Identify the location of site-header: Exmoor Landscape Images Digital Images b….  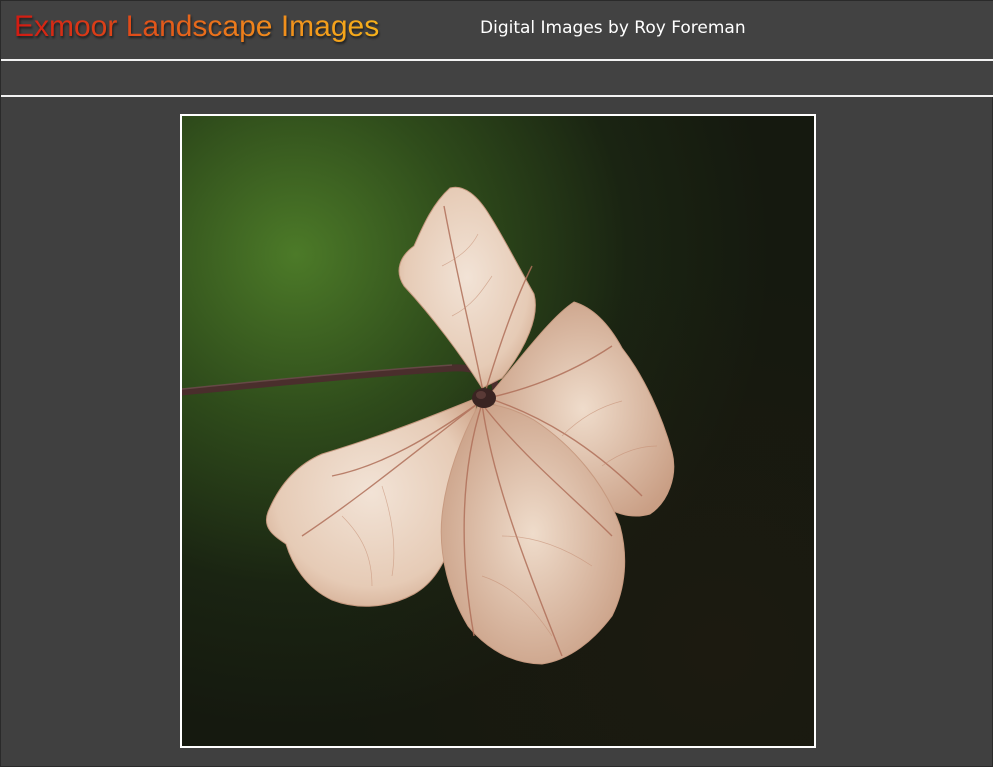
(497, 30).